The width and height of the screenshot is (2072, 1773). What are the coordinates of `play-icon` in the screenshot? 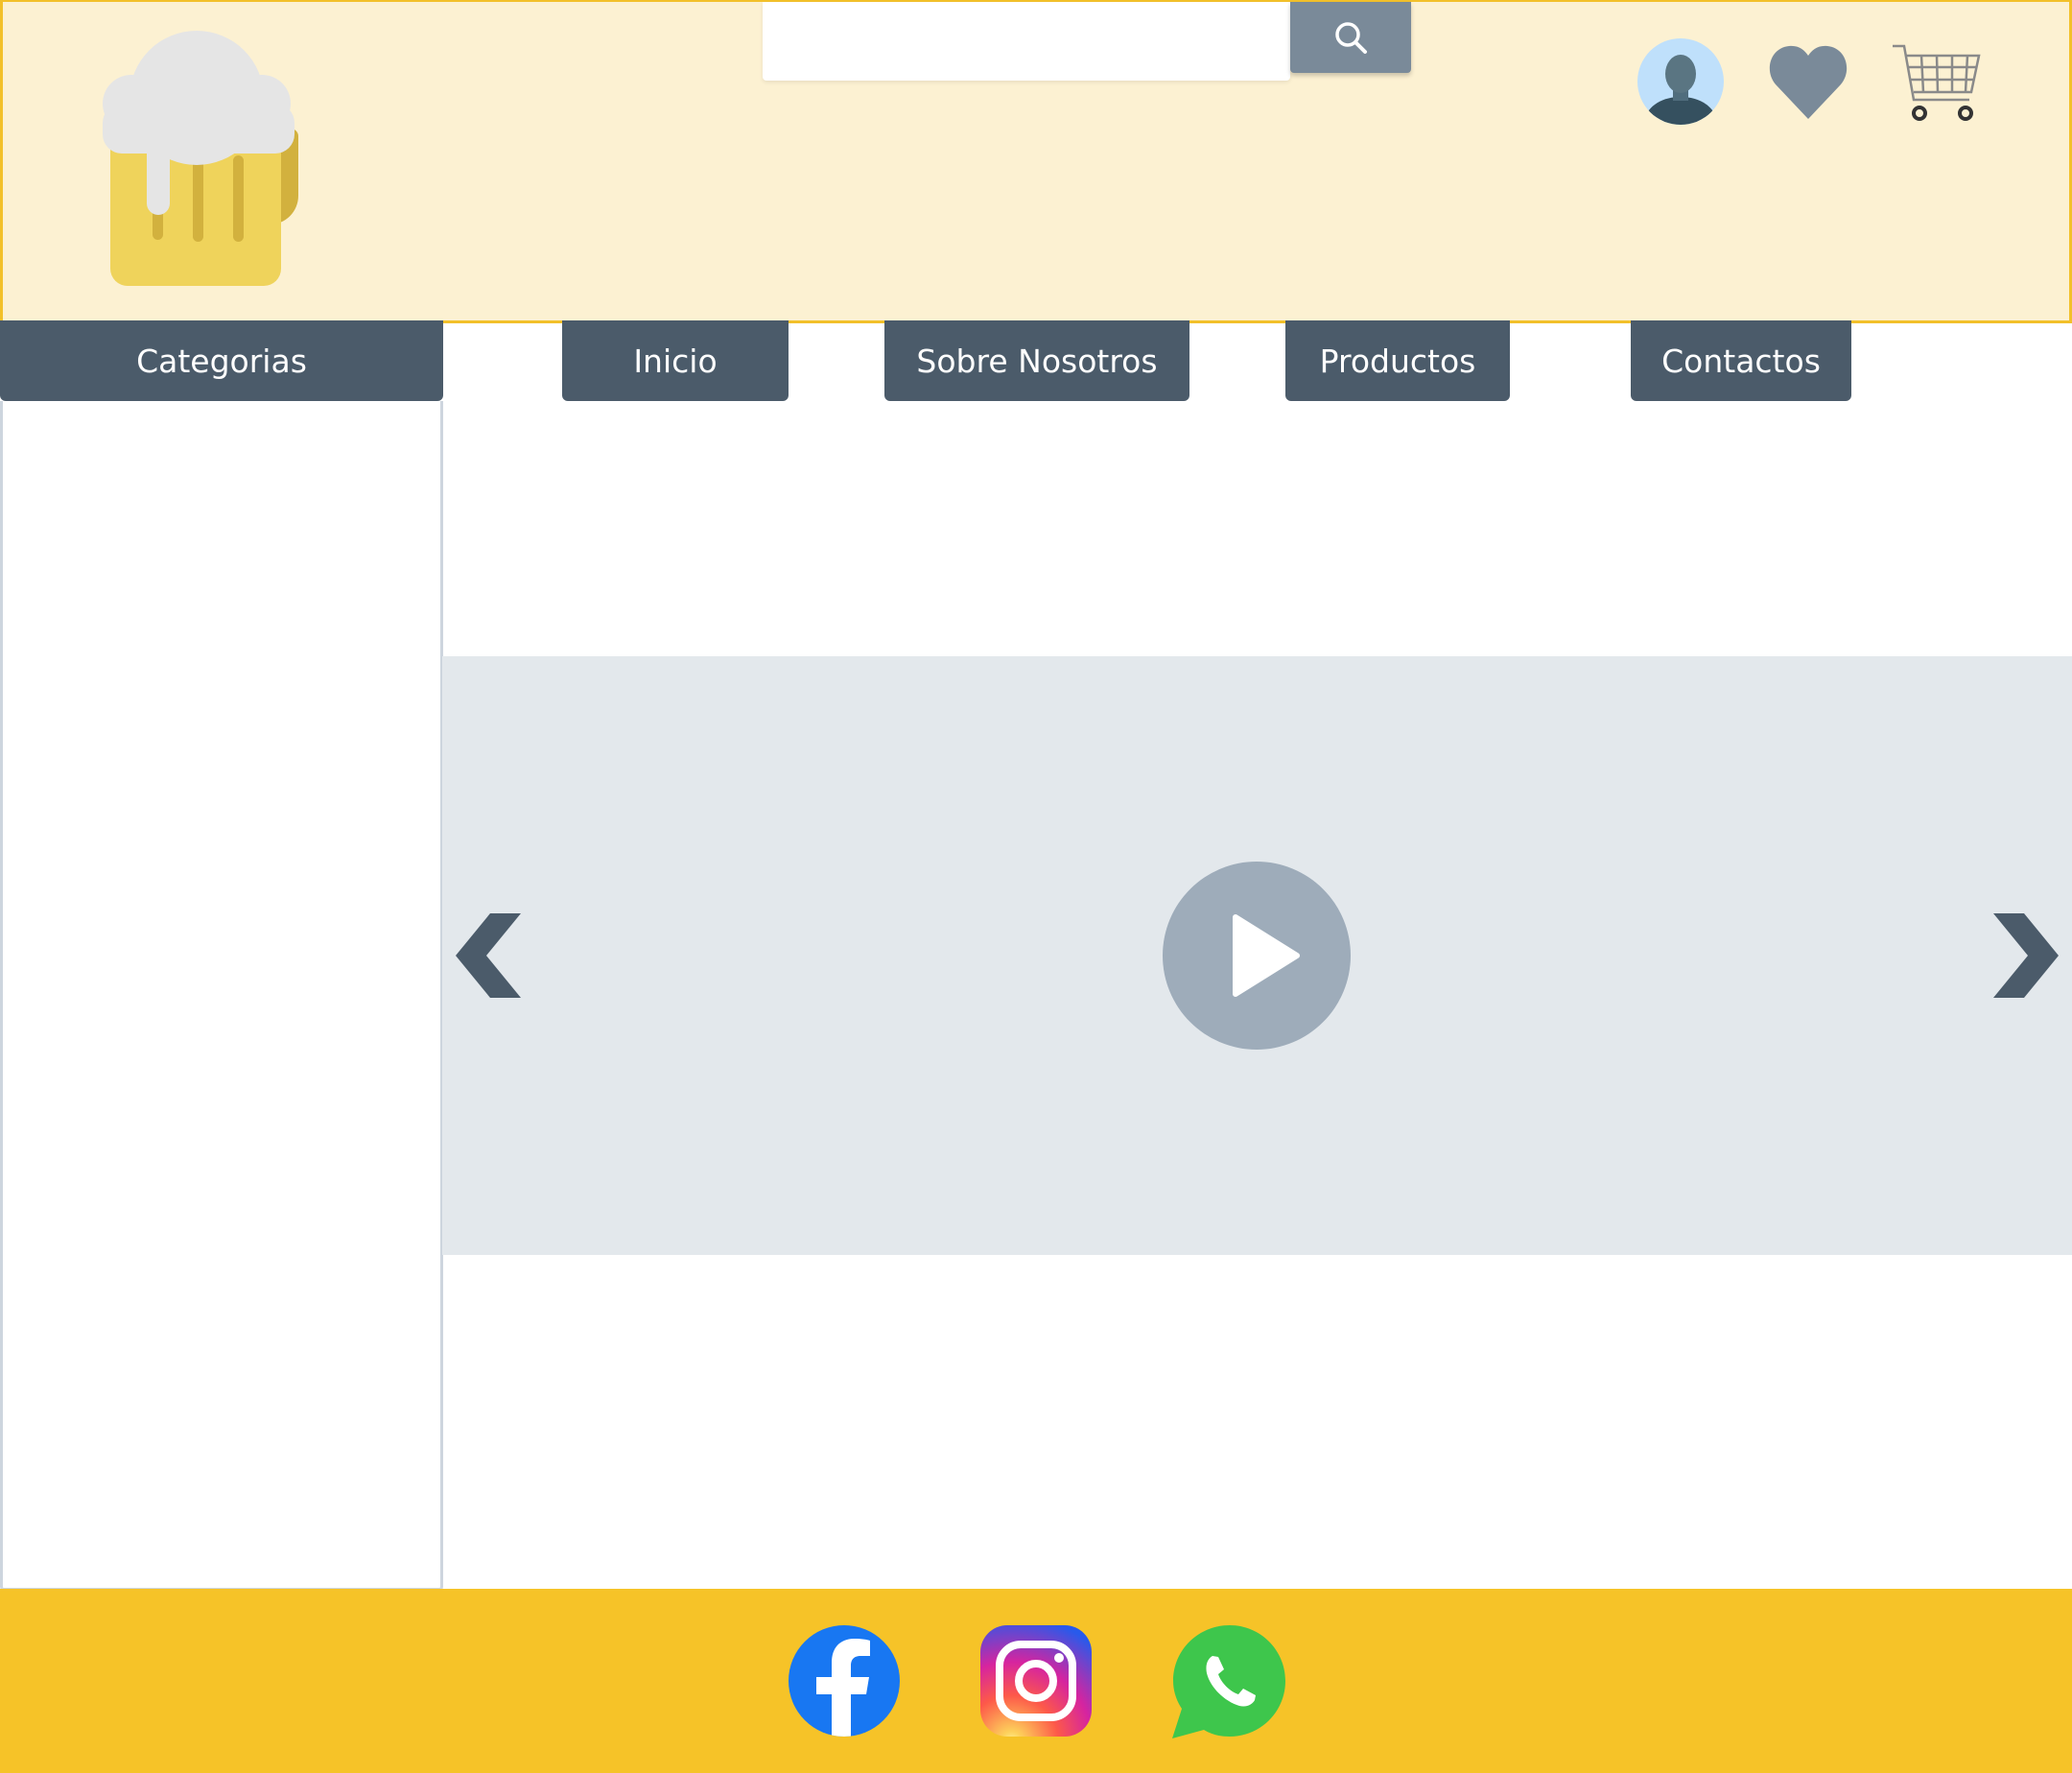 It's located at (1257, 956).